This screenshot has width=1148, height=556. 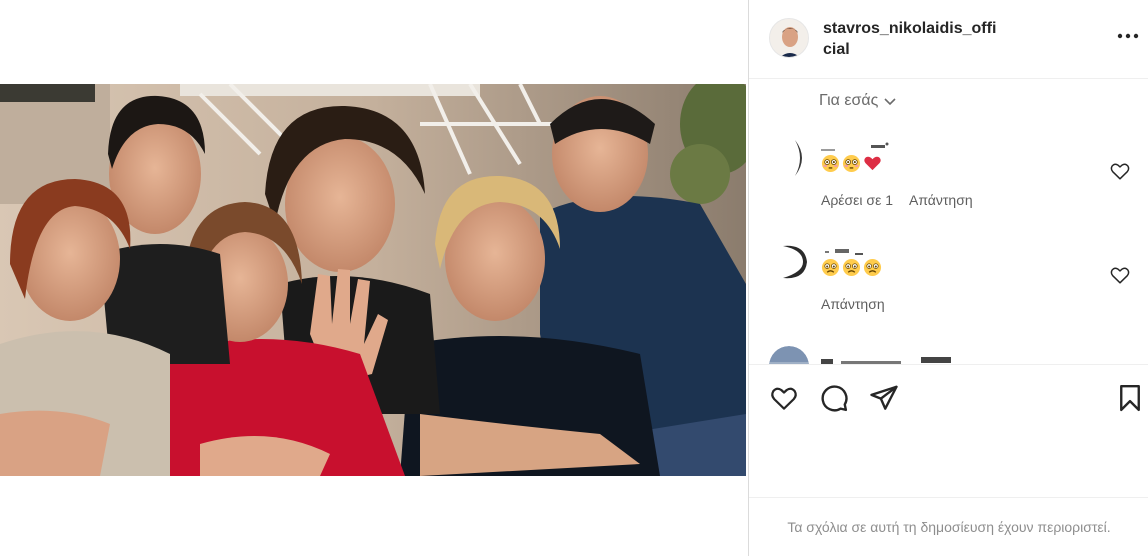 I want to click on comment-item: Απάντηση, so click(x=954, y=282).